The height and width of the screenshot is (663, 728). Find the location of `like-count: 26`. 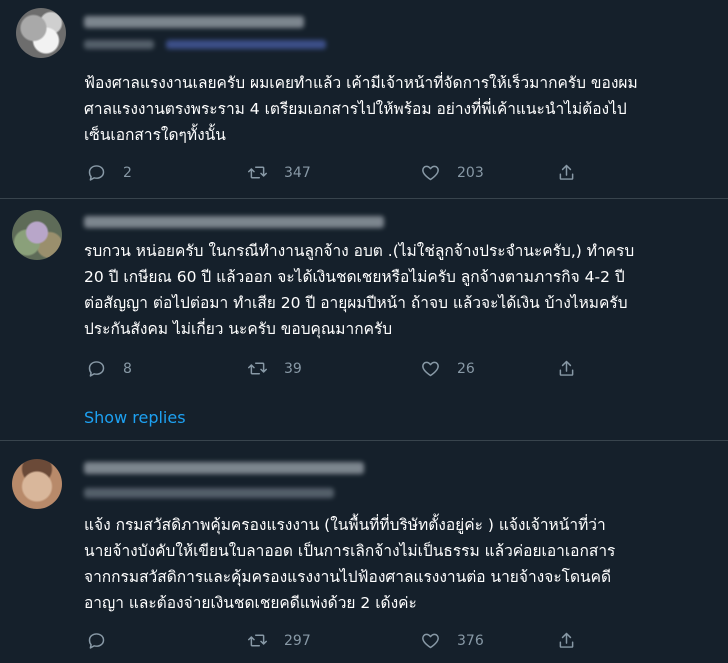

like-count: 26 is located at coordinates (466, 368).